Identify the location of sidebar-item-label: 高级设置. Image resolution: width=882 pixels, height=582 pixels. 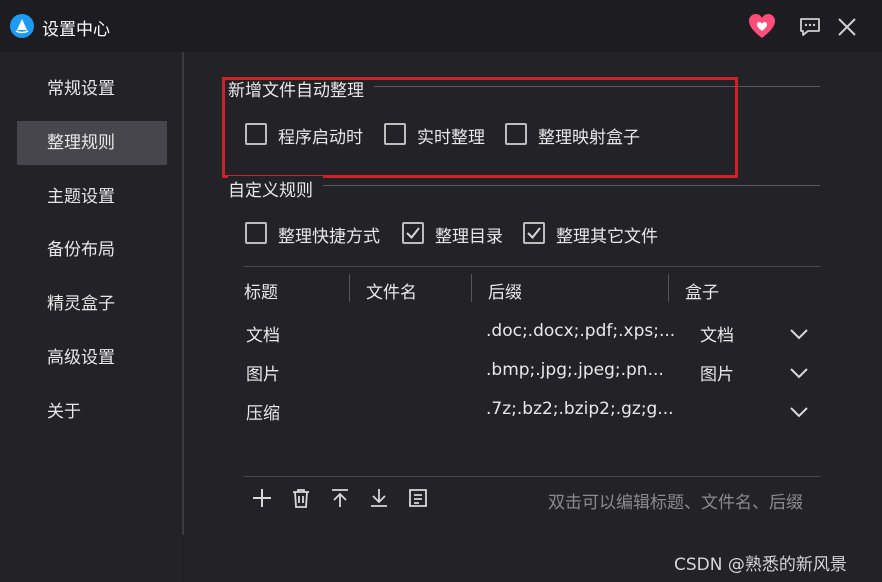
(81, 358).